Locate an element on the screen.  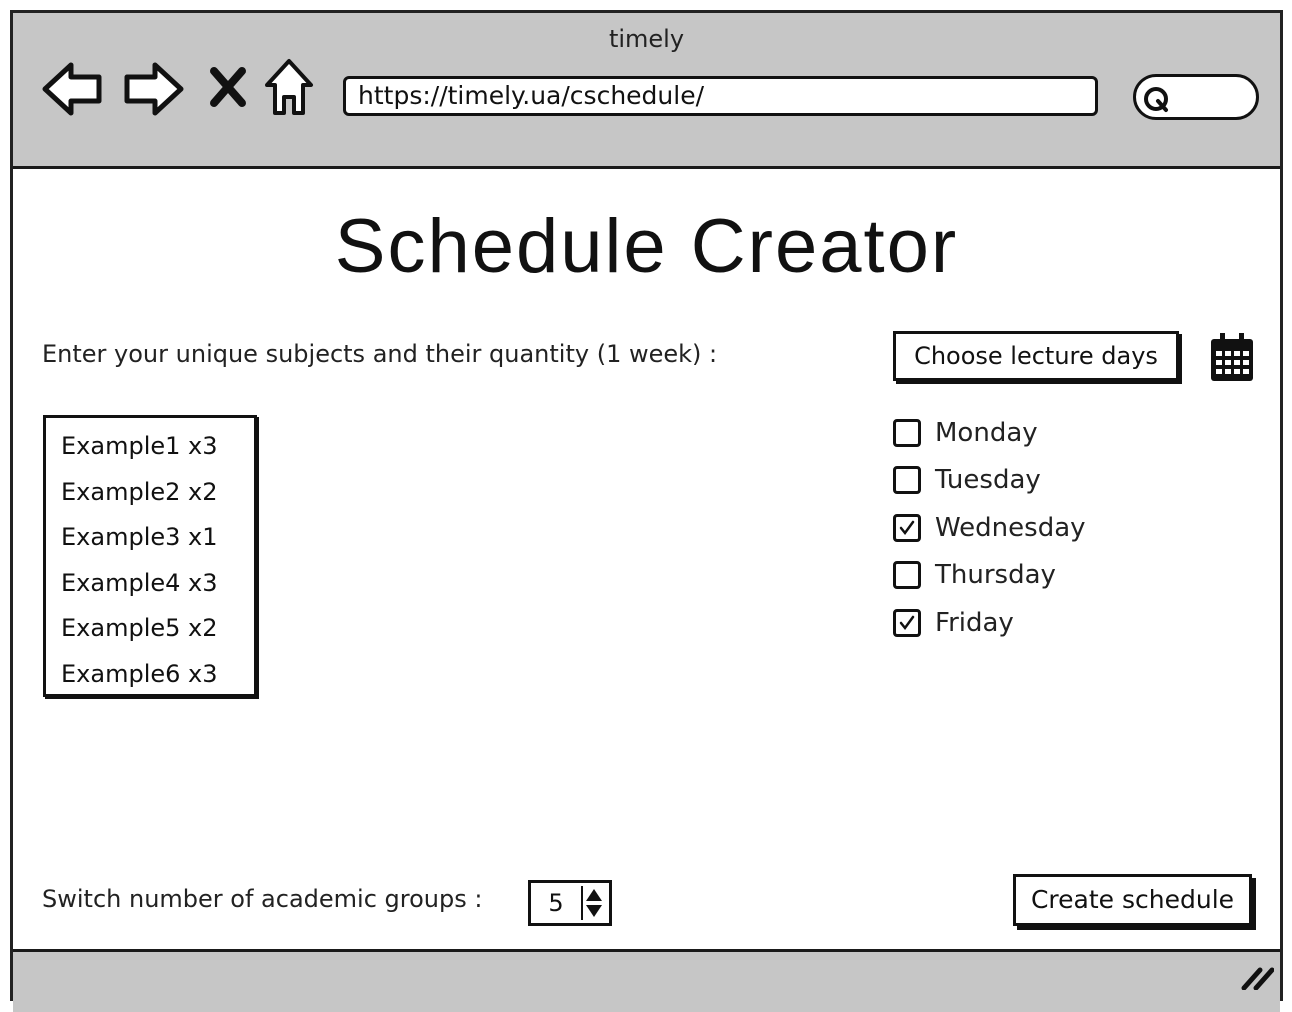
url-bar: https://timely.ua/cschedule/ is located at coordinates (720, 96).